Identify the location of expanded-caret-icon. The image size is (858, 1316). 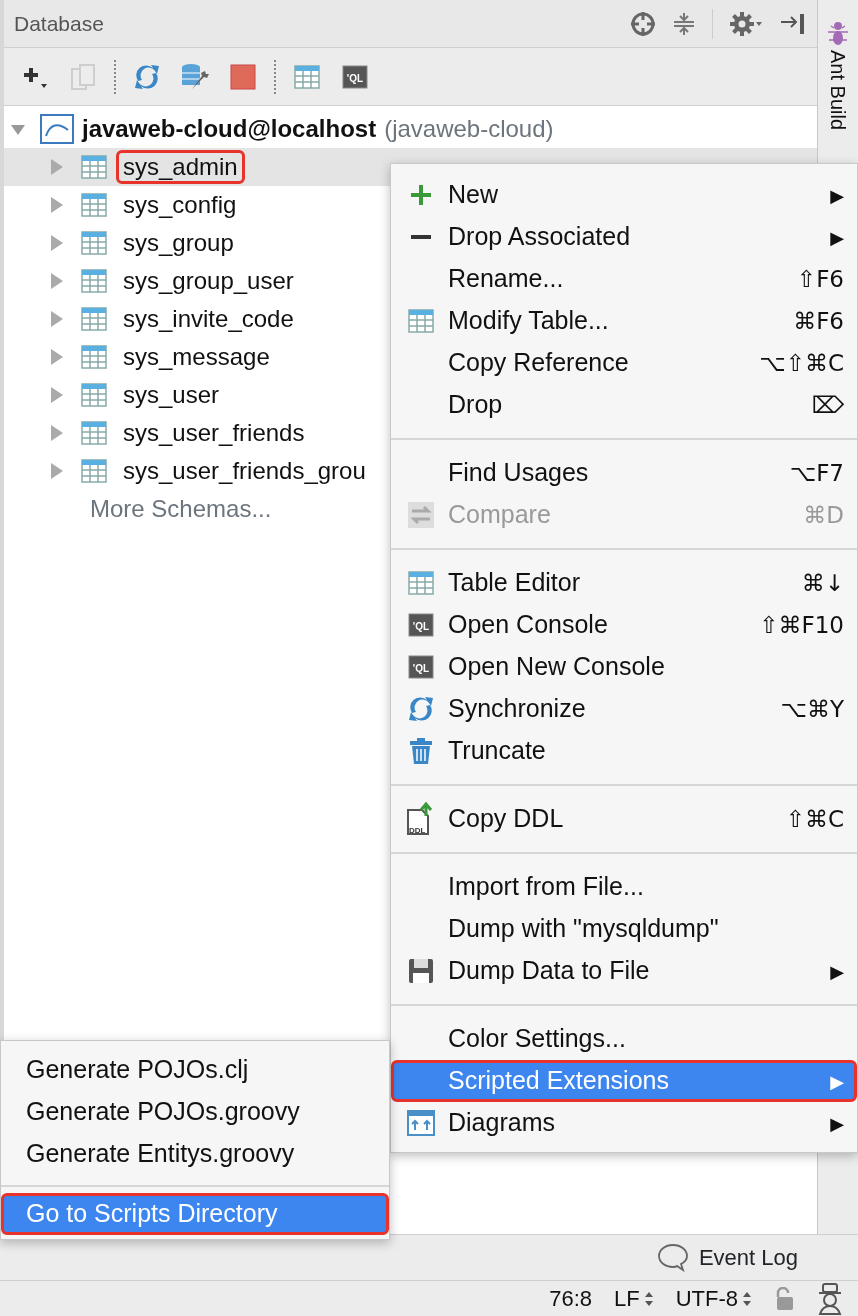
(18, 129).